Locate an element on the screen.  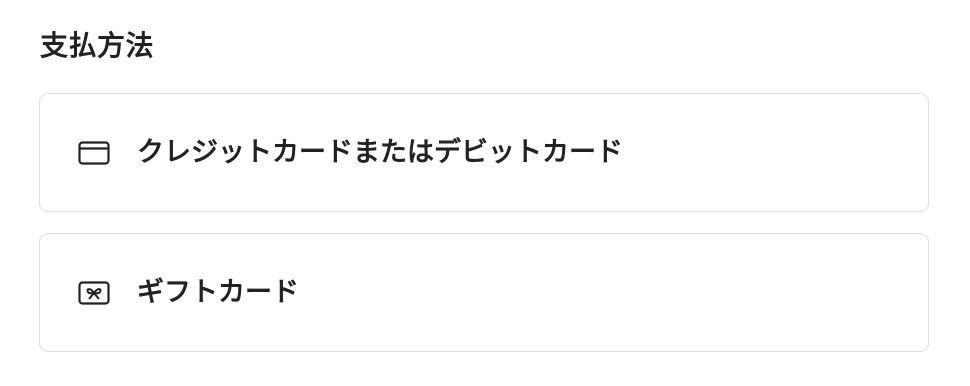
credit-card-icon is located at coordinates (94, 152).